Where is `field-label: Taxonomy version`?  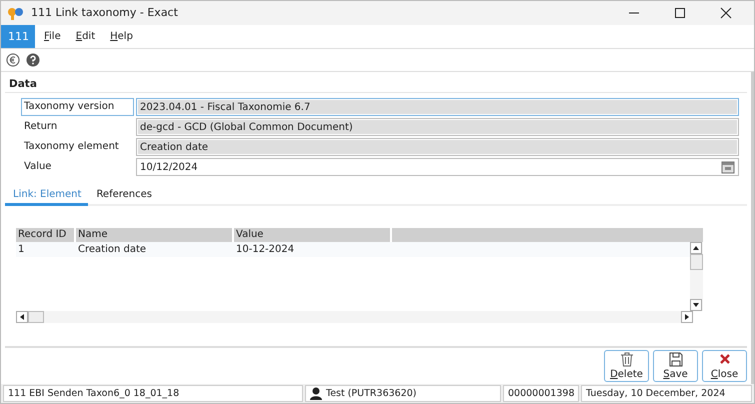 field-label: Taxonomy version is located at coordinates (77, 107).